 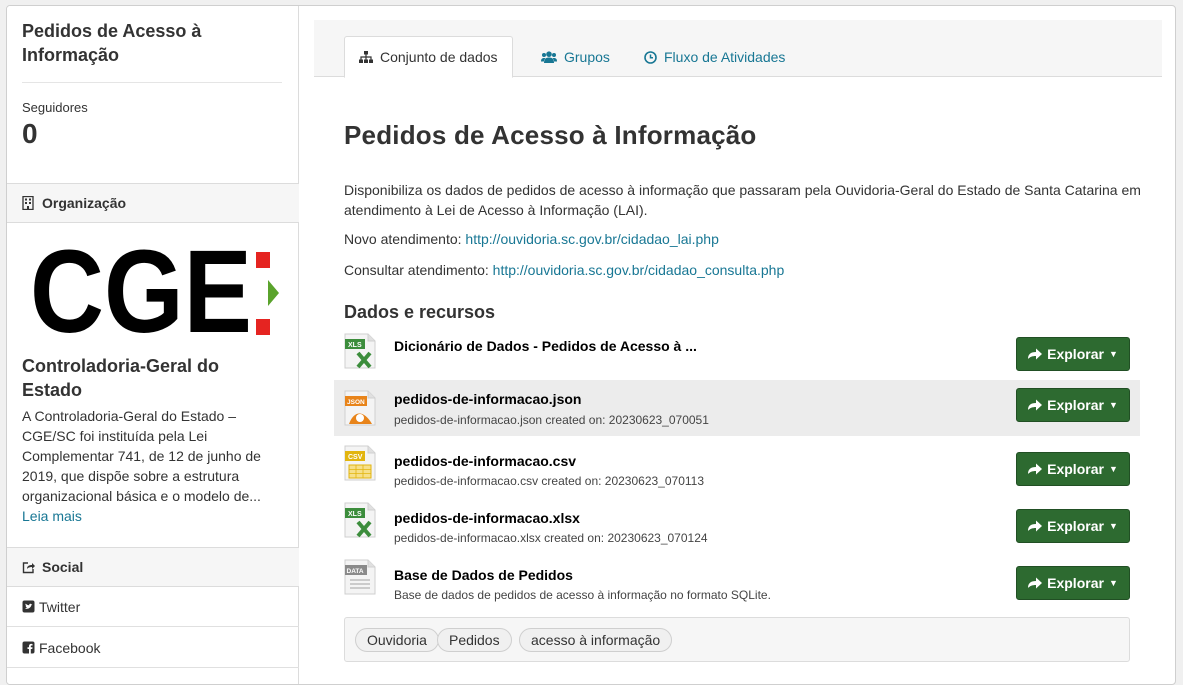 I want to click on organization-logo: CGE, so click(x=155, y=292).